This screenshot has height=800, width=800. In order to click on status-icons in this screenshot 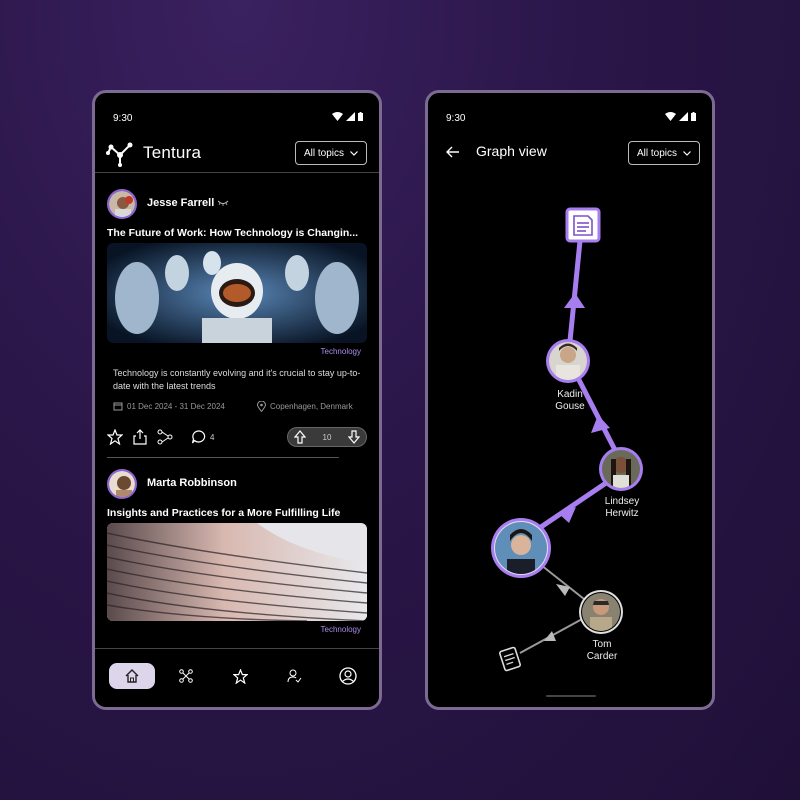, I will do `click(347, 116)`.